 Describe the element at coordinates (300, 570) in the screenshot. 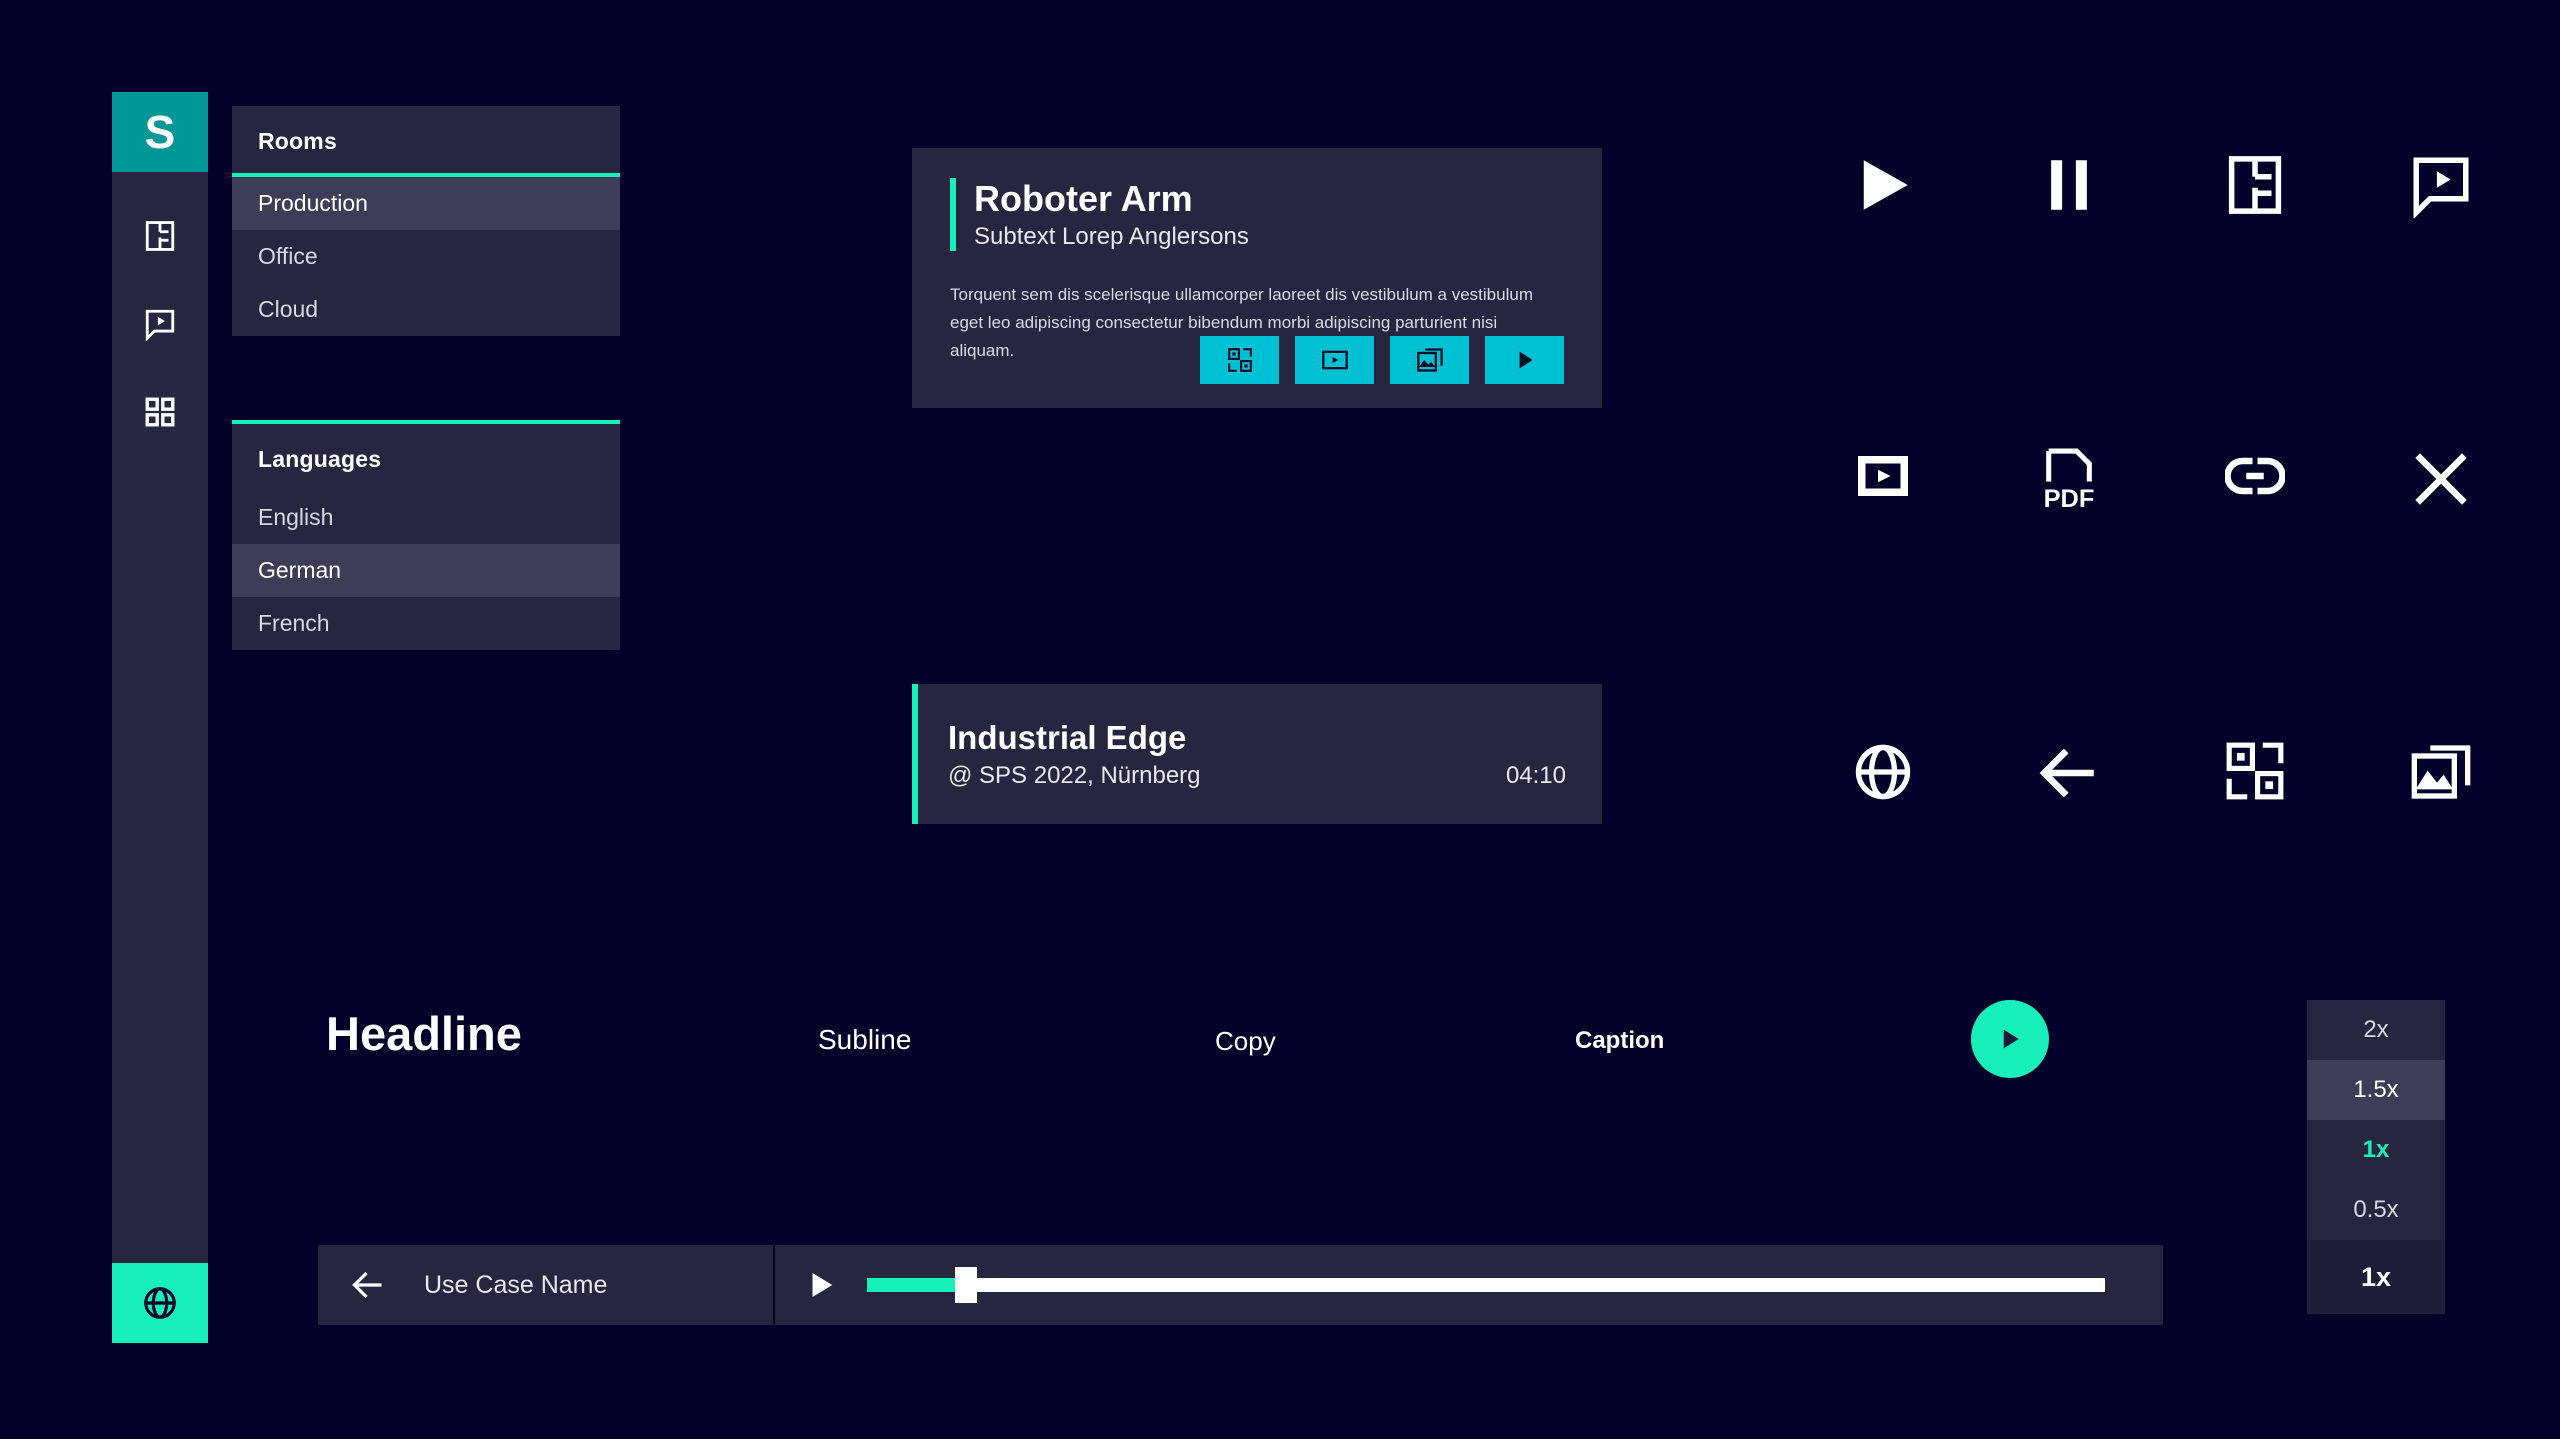

I see `language-label: German` at that location.